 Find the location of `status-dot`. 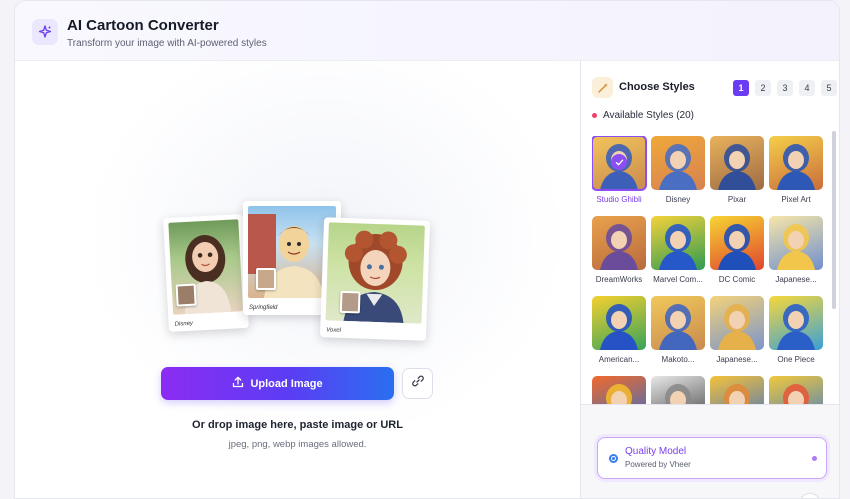

status-dot is located at coordinates (594, 115).